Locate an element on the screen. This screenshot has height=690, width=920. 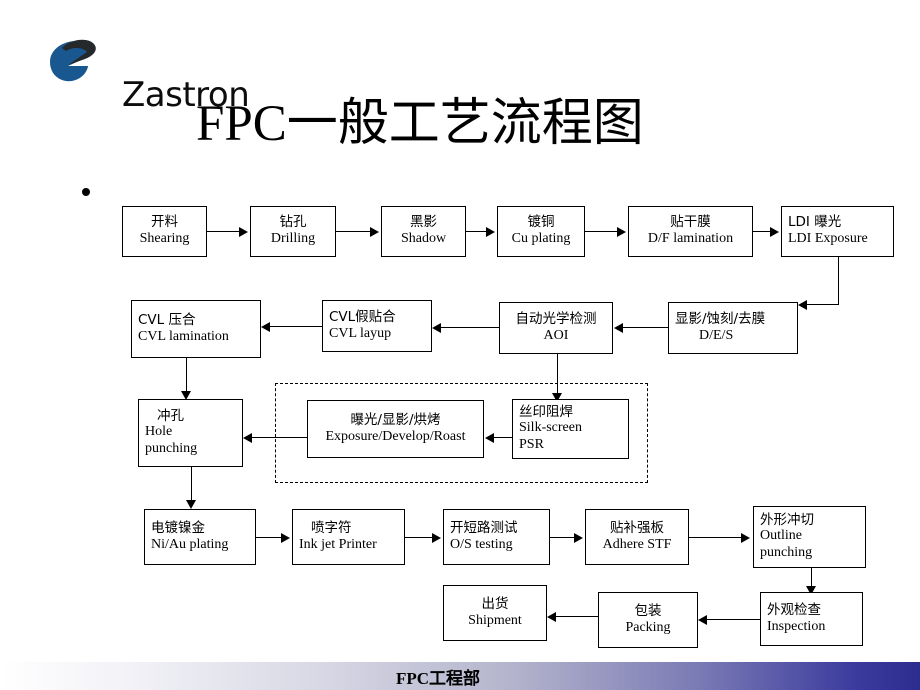
node-label-cn: CVL 压合 is located at coordinates (167, 319).